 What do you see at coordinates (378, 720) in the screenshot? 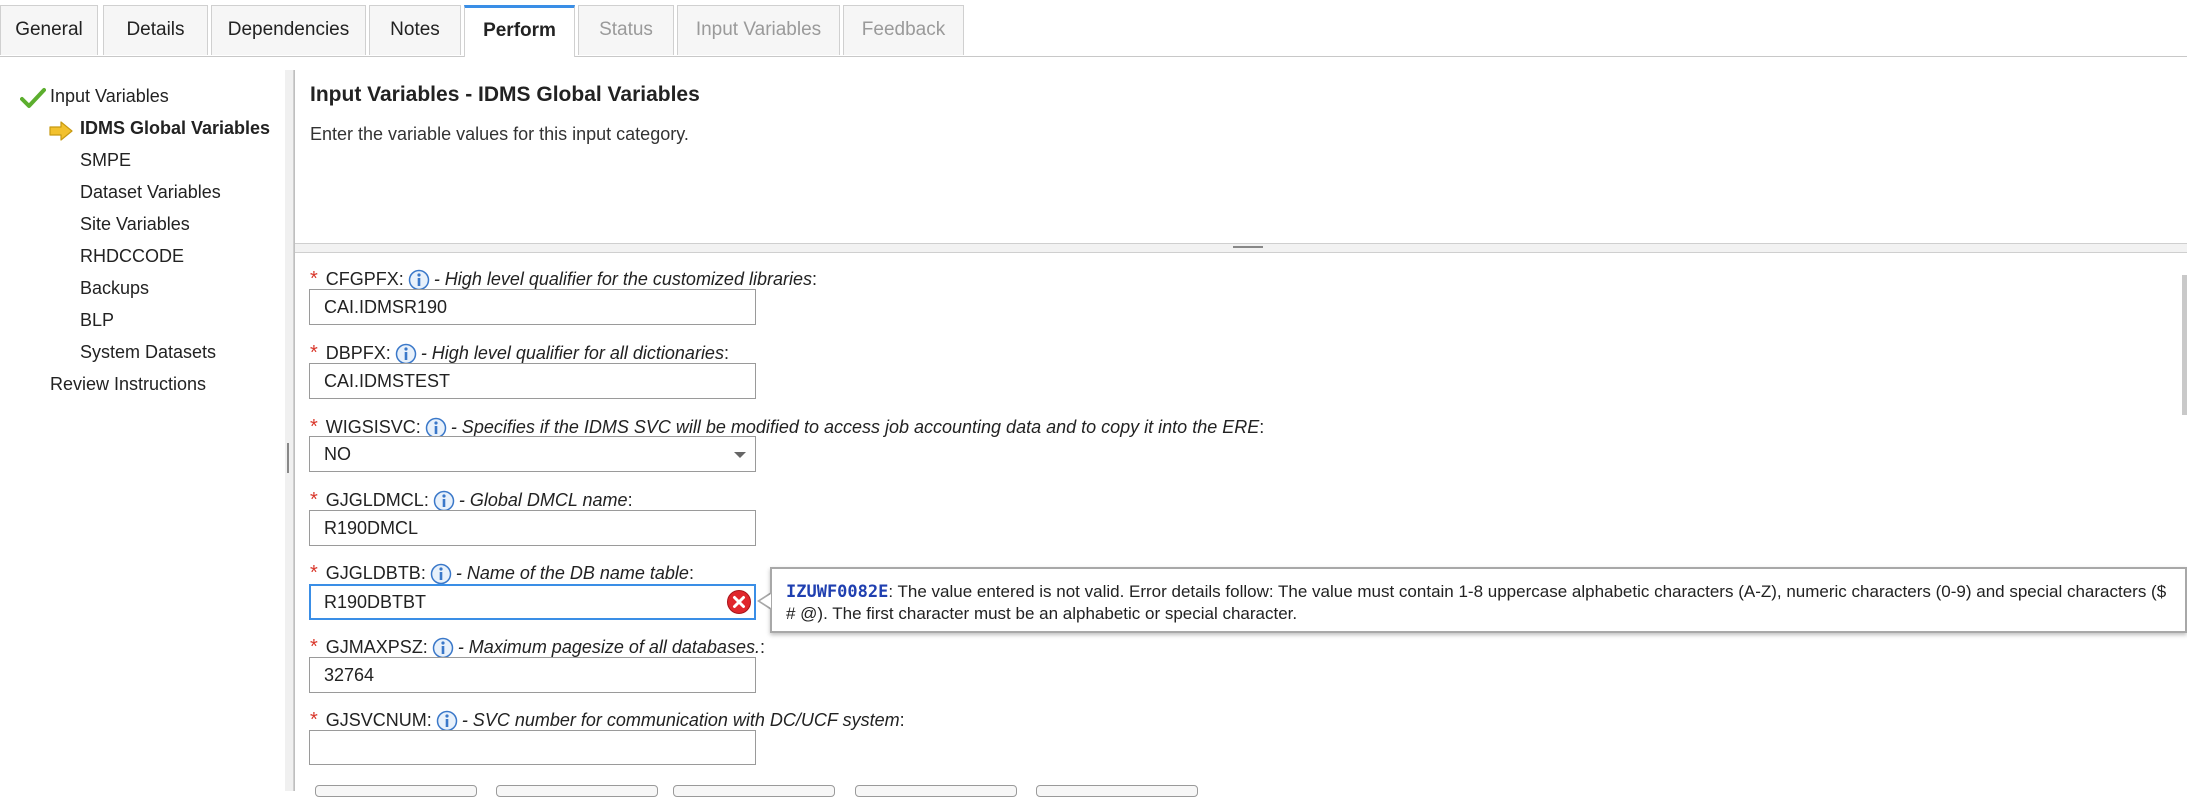
I see `field-name: GJSVCNUM:` at bounding box center [378, 720].